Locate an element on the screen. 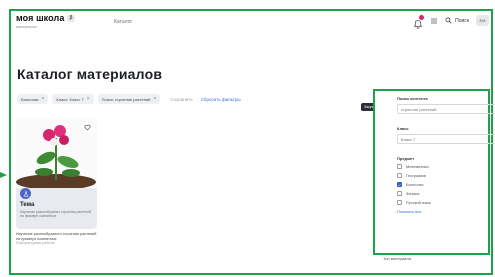 Image resolution: width=495 pixels, height=277 pixels. filter-chip: Класс: Класс 7 × is located at coordinates (73, 99).